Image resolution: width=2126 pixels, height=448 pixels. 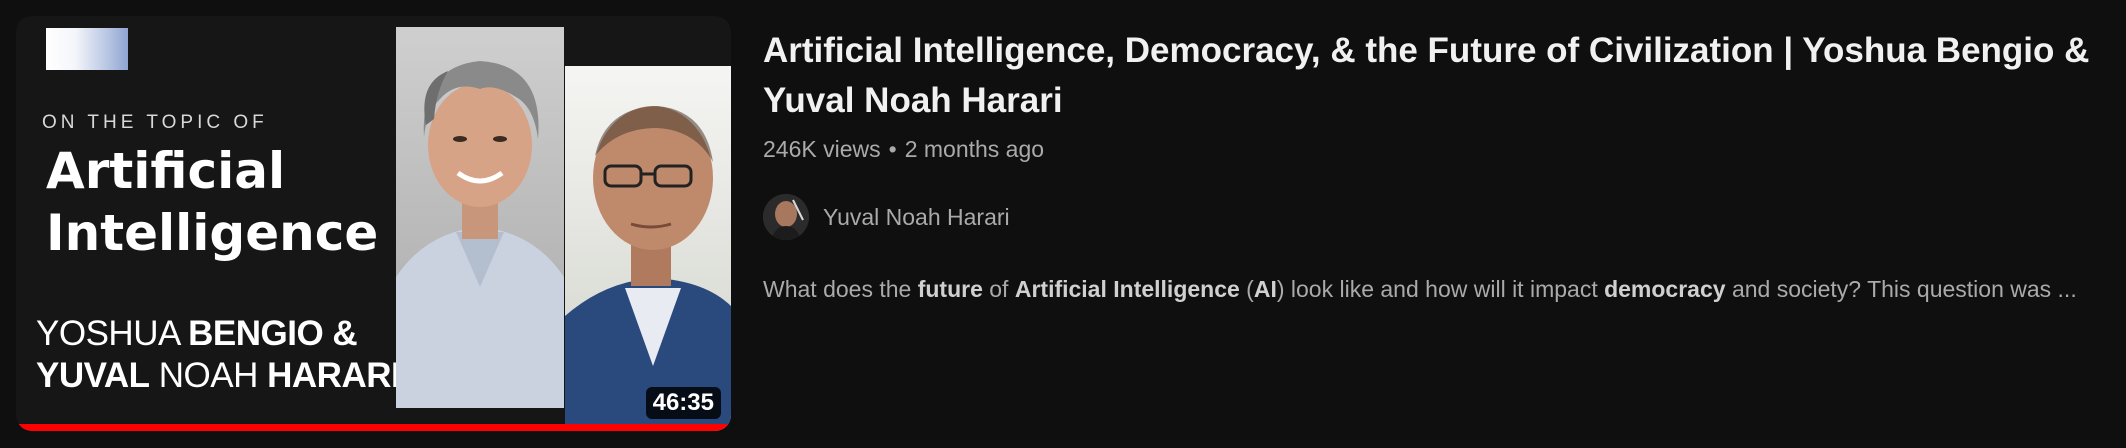 I want to click on channel-row: Yuval Noah Harari, so click(x=1433, y=217).